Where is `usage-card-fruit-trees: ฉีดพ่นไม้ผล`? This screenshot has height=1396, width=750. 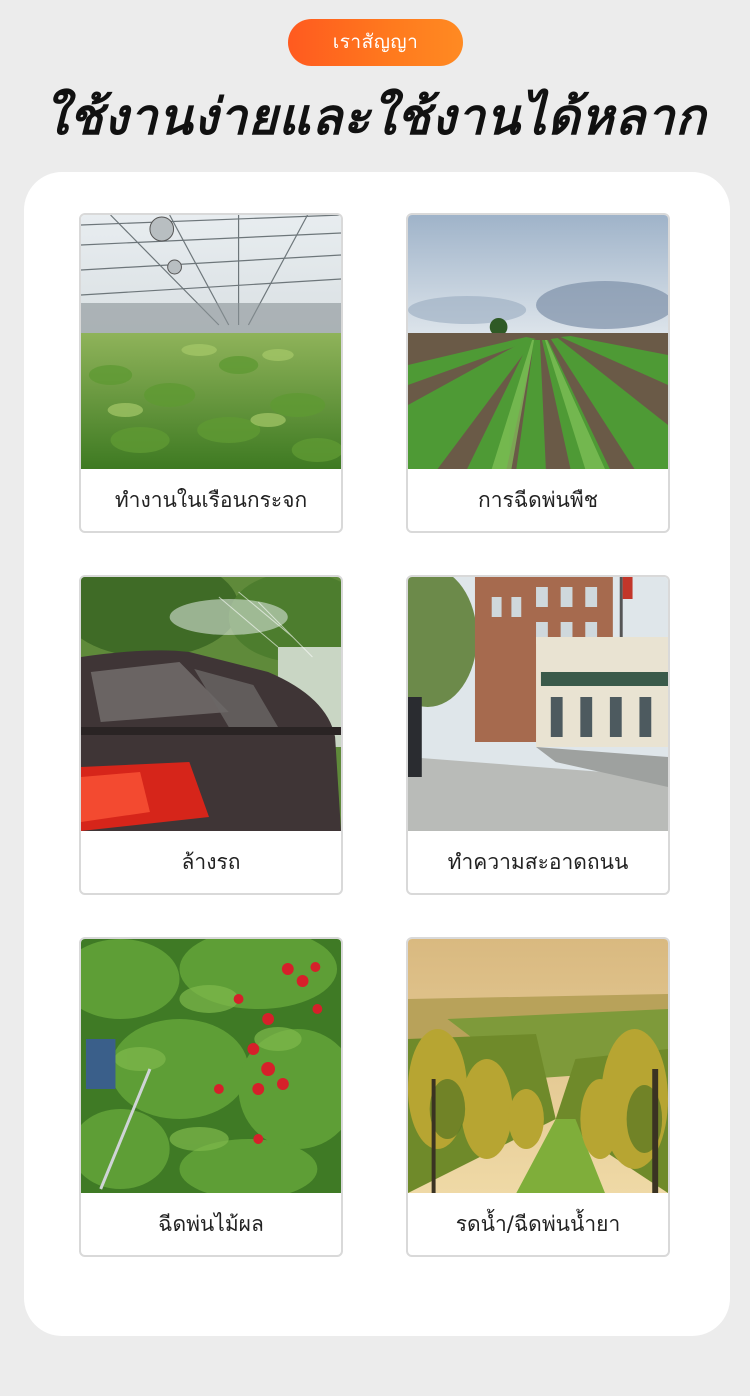 usage-card-fruit-trees: ฉีดพ่นไม้ผล is located at coordinates (211, 1097).